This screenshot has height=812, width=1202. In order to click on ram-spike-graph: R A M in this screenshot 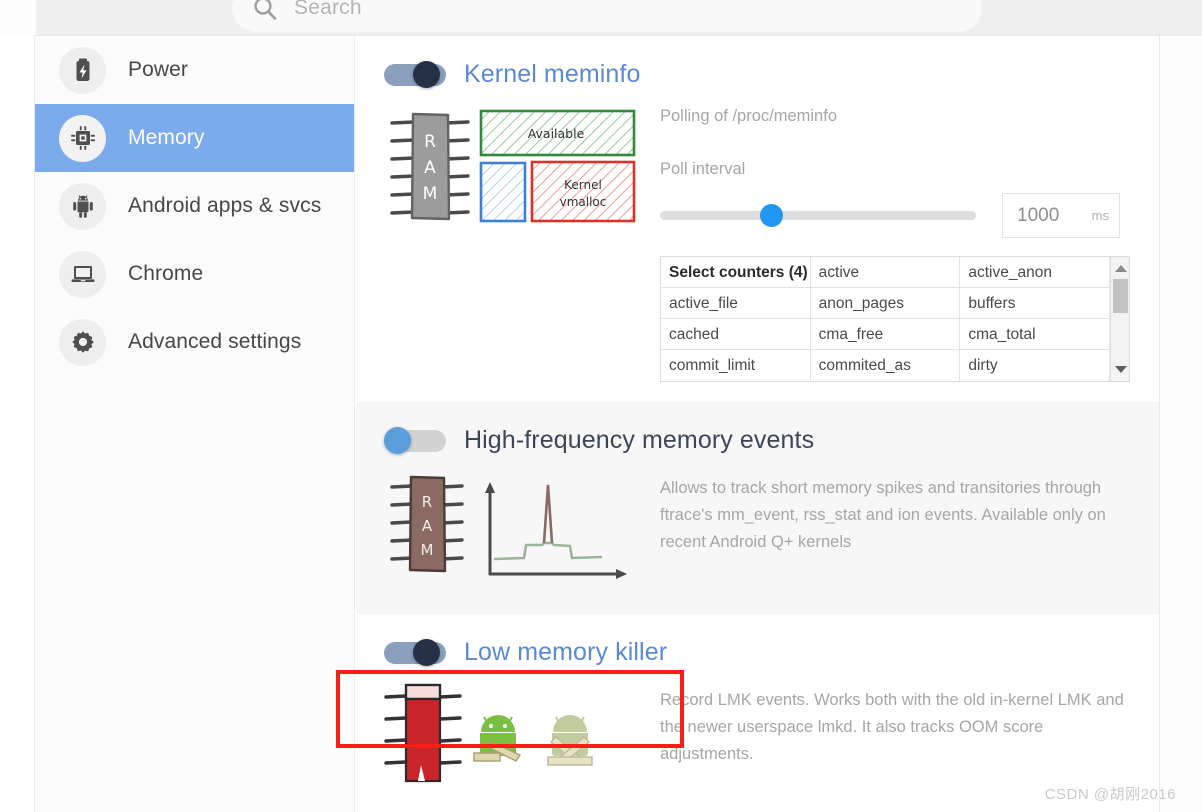, I will do `click(514, 531)`.